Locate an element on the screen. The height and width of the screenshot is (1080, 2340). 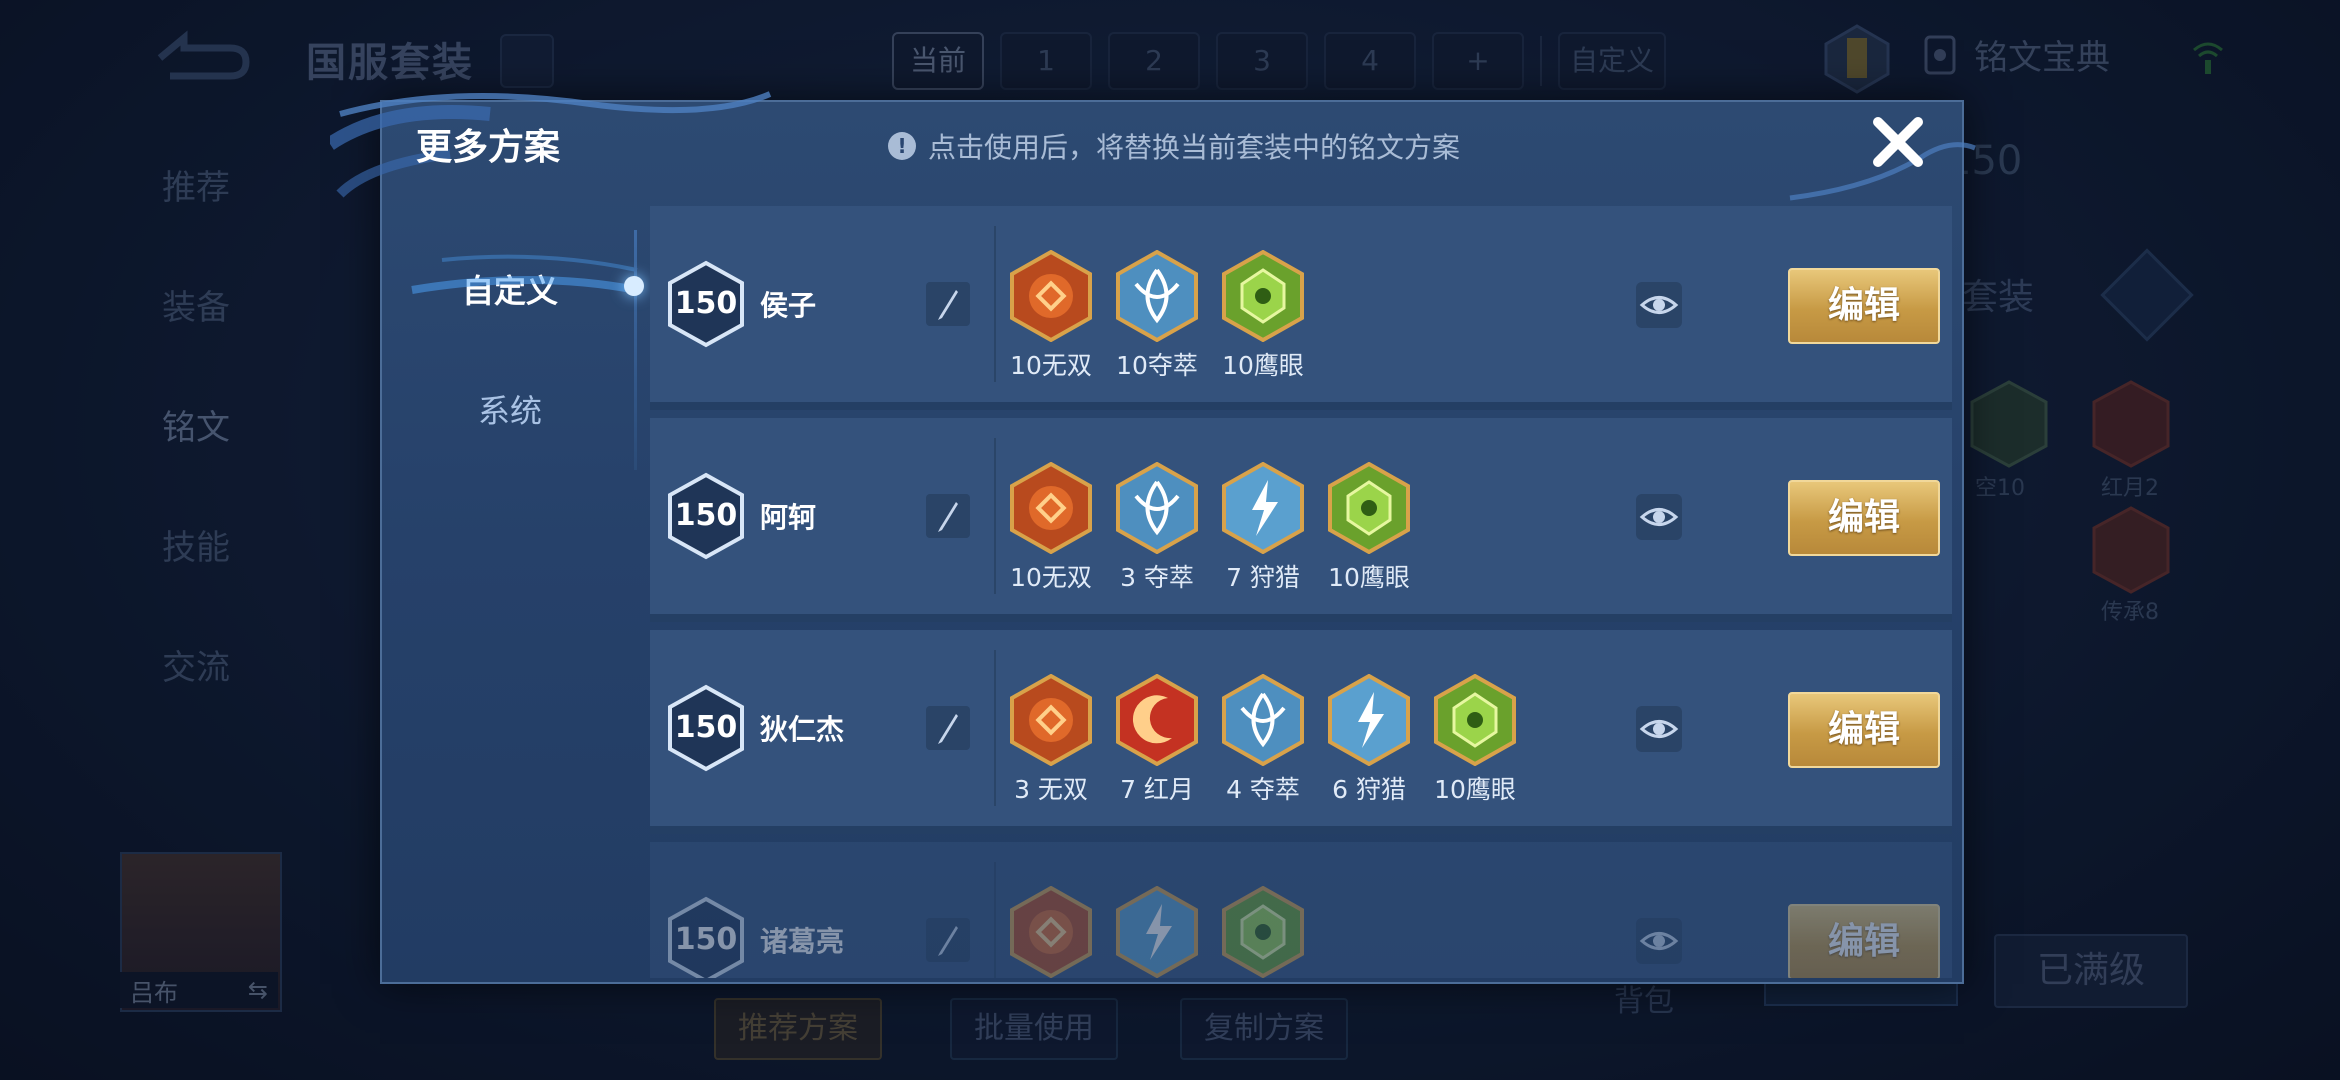
rune-item: 6 狩猎 is located at coordinates (1369, 740).